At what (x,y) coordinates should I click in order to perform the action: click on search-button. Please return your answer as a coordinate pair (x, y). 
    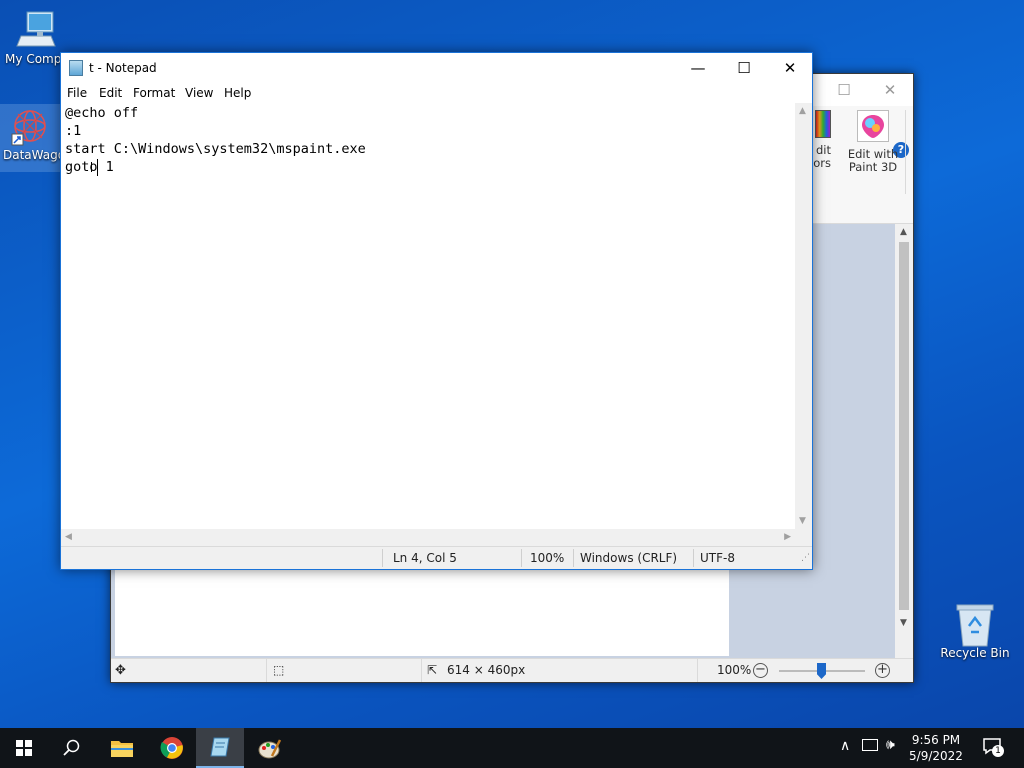
    Looking at the image, I should click on (72, 748).